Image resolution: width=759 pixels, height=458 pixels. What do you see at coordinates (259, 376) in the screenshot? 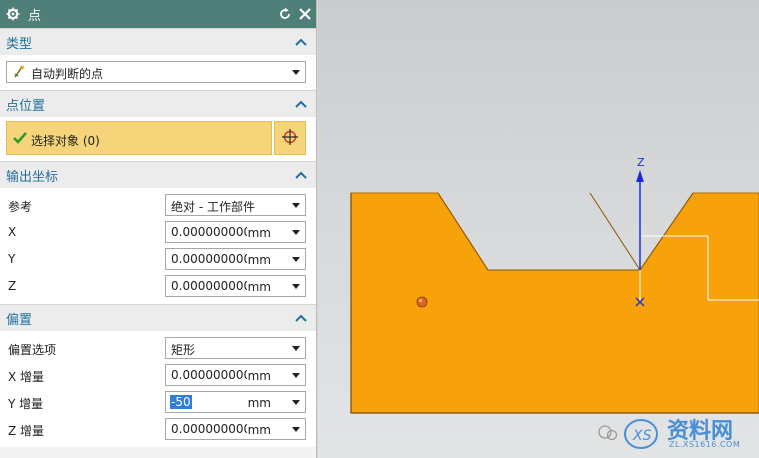
I see `x-increment-unit: mm` at bounding box center [259, 376].